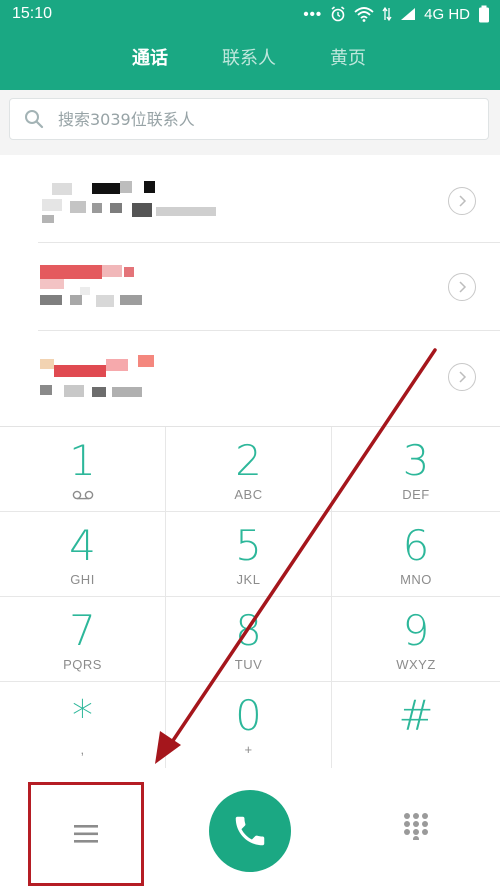 The height and width of the screenshot is (889, 500). I want to click on tab-bar: 通话 联系人 黄页, so click(250, 61).